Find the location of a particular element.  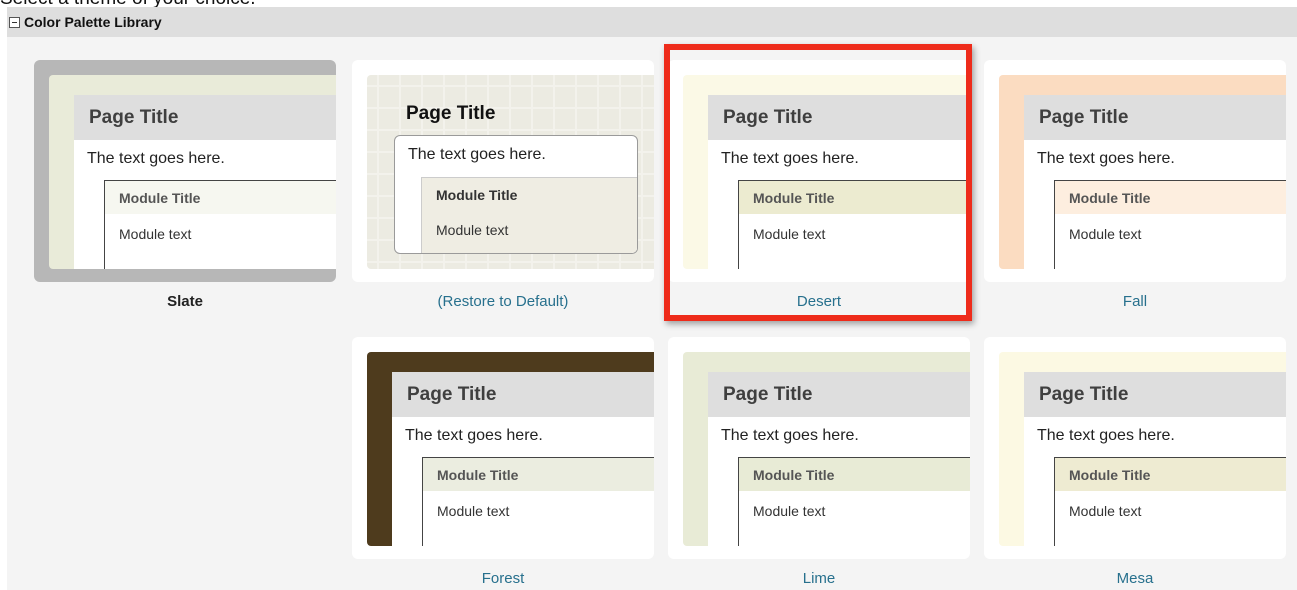

section-title: Color Palette Library is located at coordinates (93, 22).